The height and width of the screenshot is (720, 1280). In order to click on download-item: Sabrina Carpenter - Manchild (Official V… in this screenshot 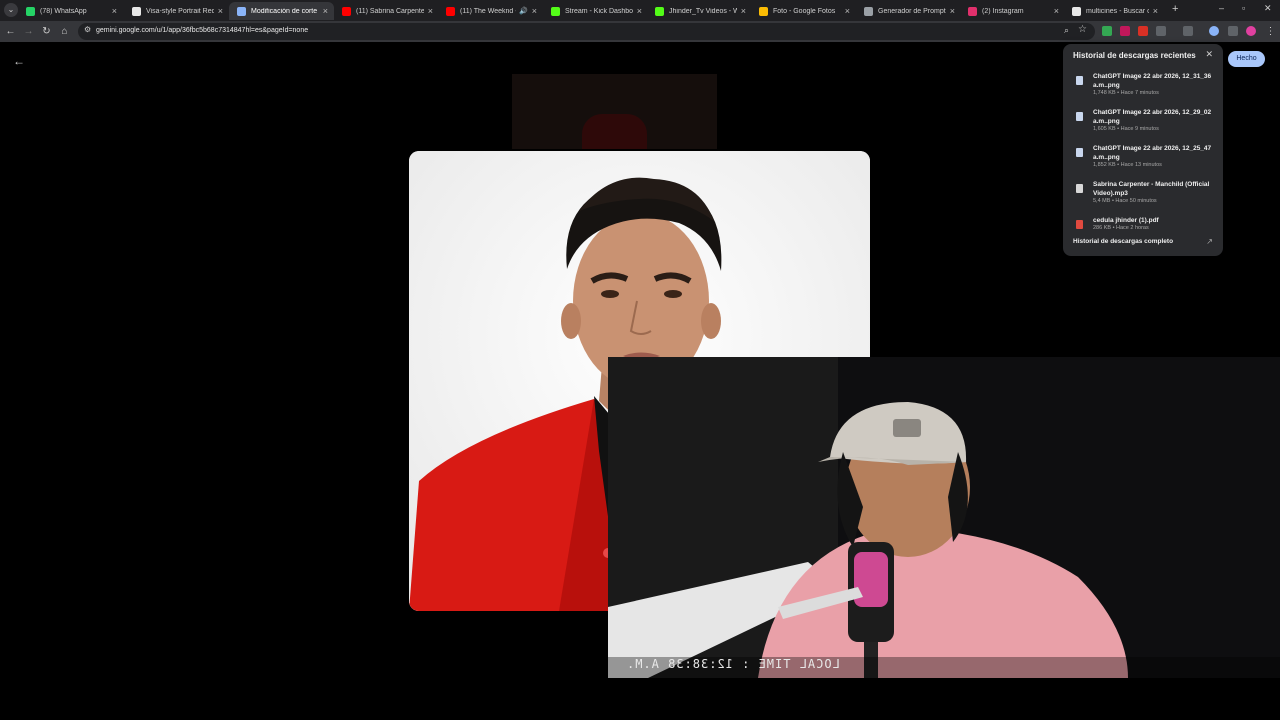, I will do `click(1145, 197)`.